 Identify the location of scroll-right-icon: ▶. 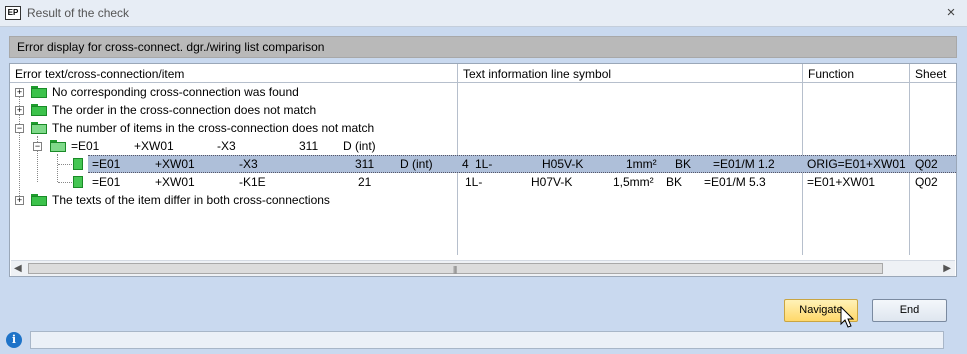
(947, 268).